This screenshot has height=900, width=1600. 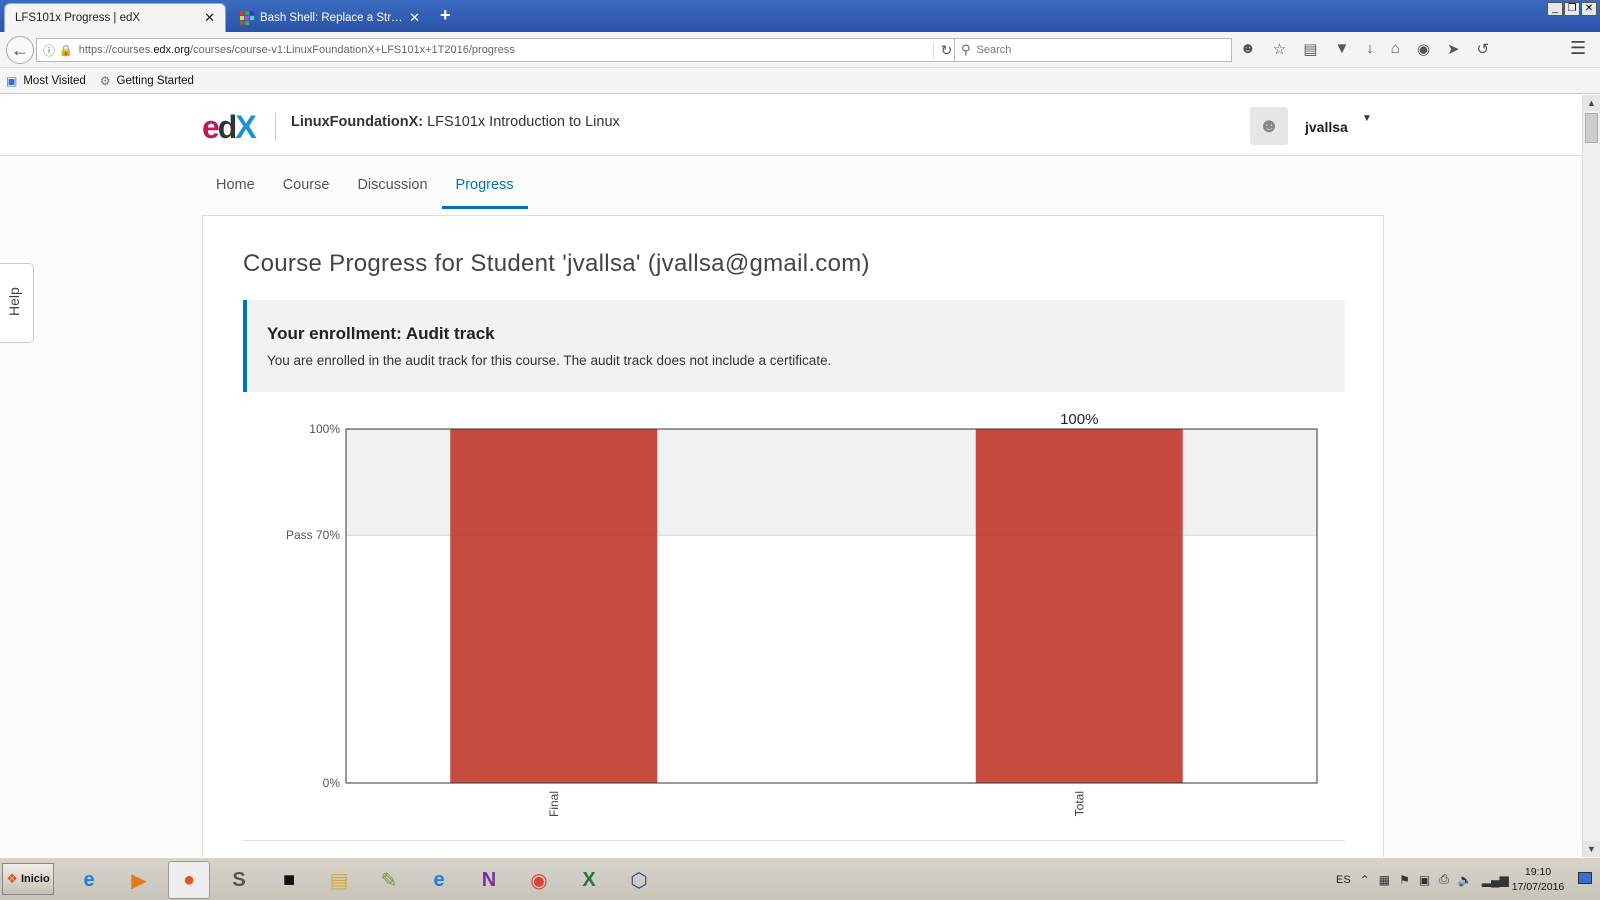 What do you see at coordinates (389, 880) in the screenshot?
I see `image-editor-icon: ✎` at bounding box center [389, 880].